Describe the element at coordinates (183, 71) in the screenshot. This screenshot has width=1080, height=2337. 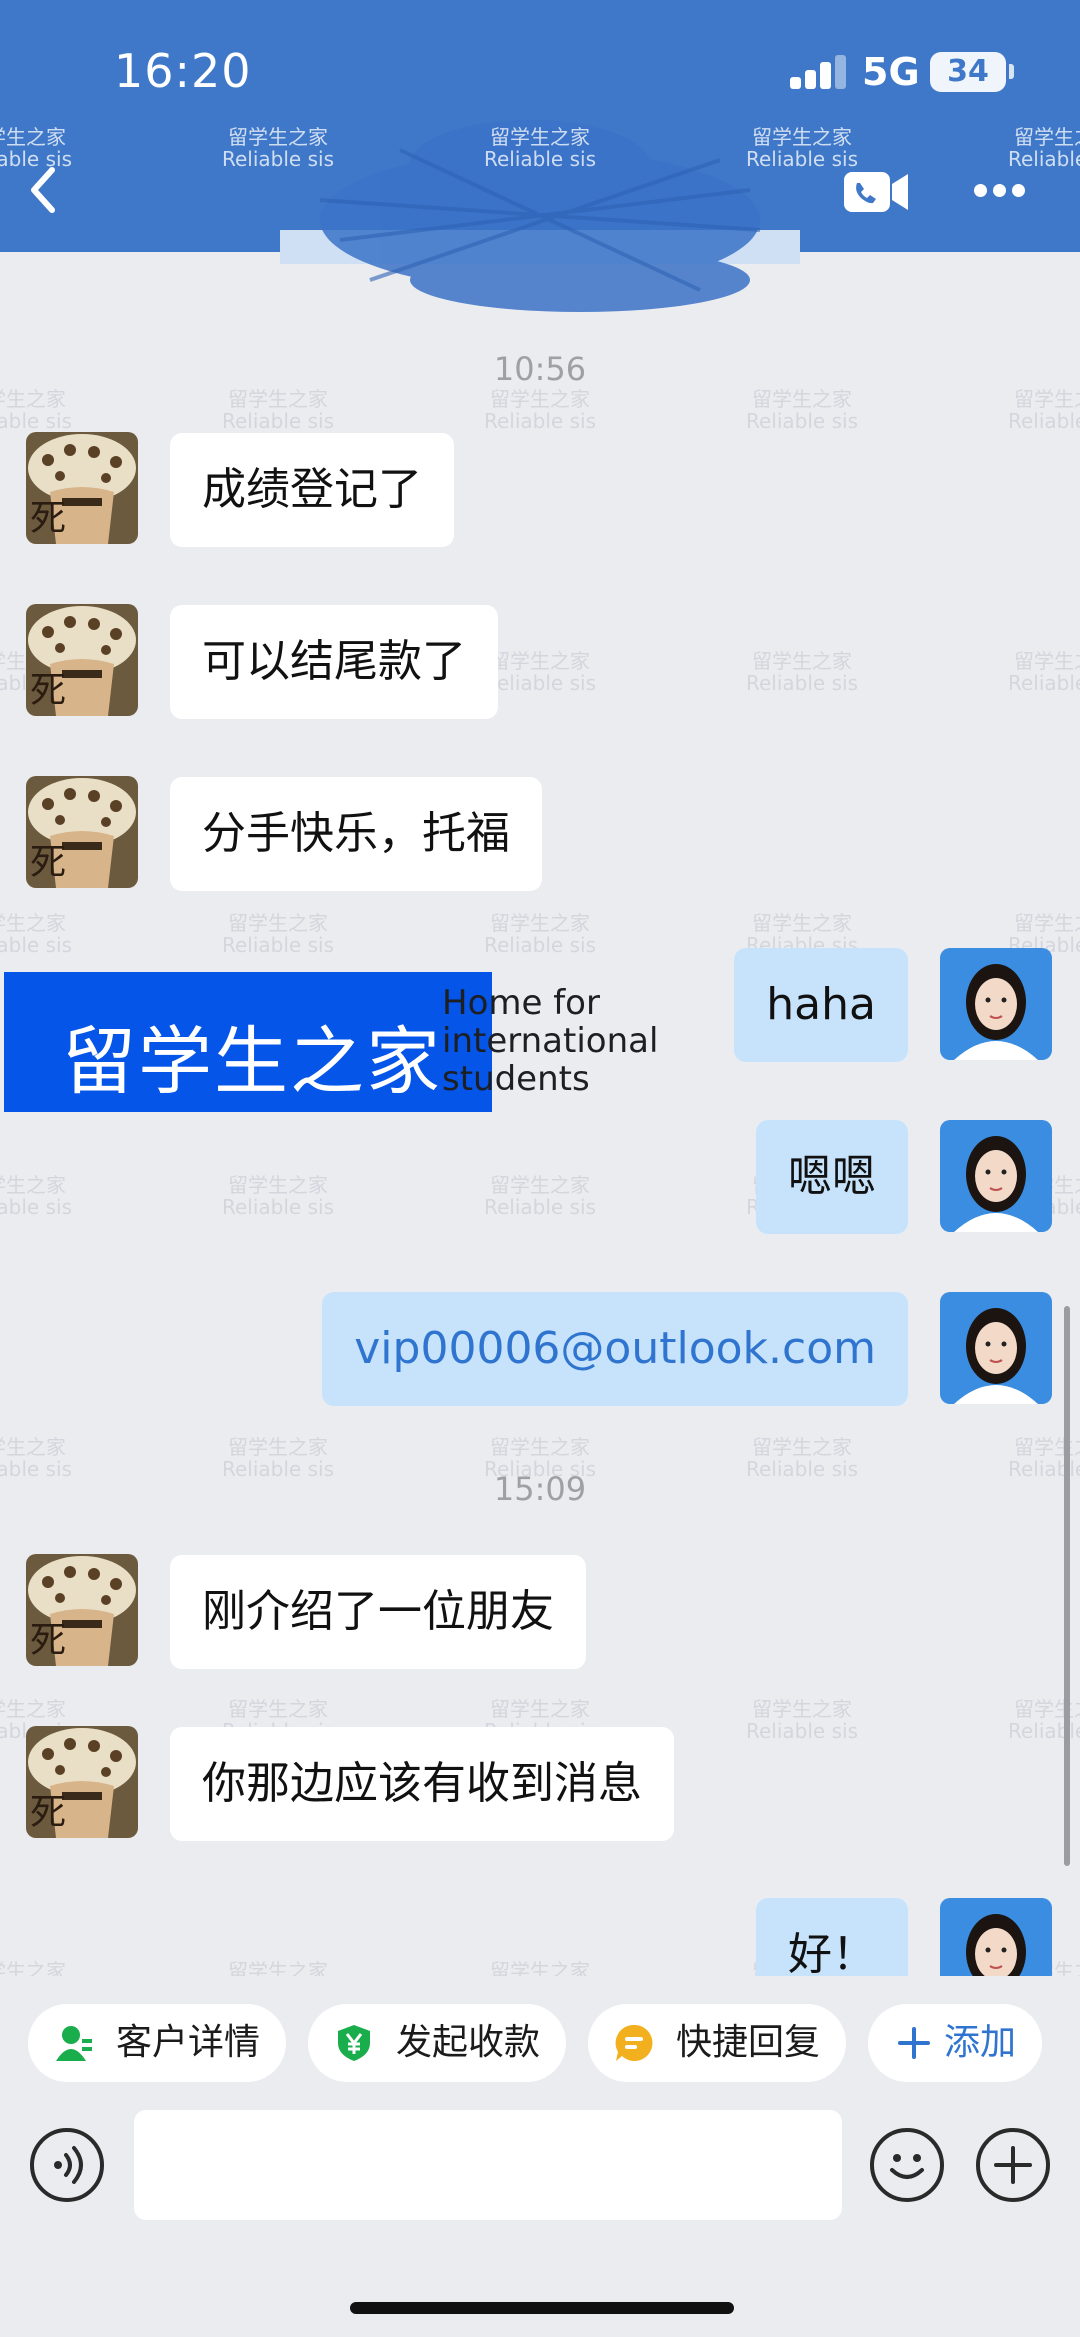
I see `status-time: 16:20` at that location.